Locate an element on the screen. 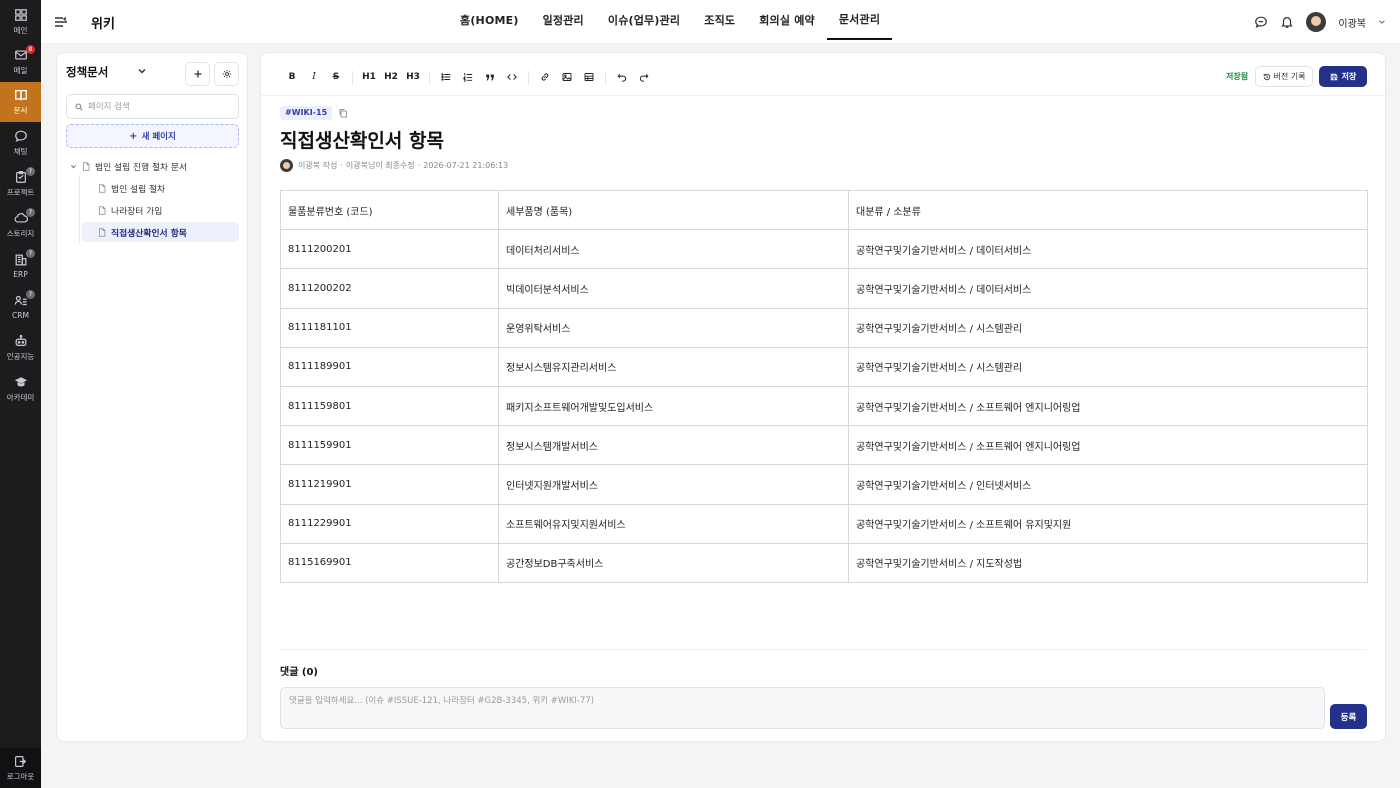  rail-item-label: 아카데미 is located at coordinates (20, 397).